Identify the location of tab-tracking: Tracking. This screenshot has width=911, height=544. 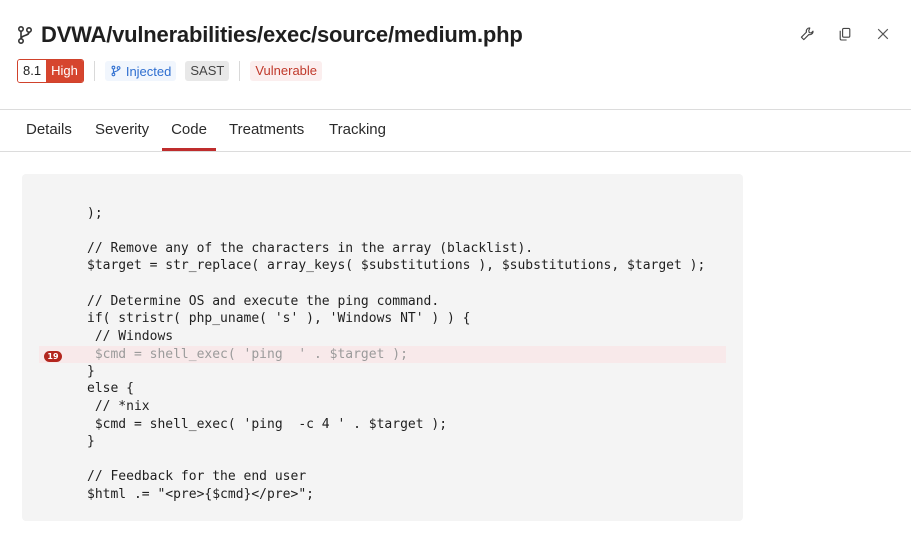
(357, 130).